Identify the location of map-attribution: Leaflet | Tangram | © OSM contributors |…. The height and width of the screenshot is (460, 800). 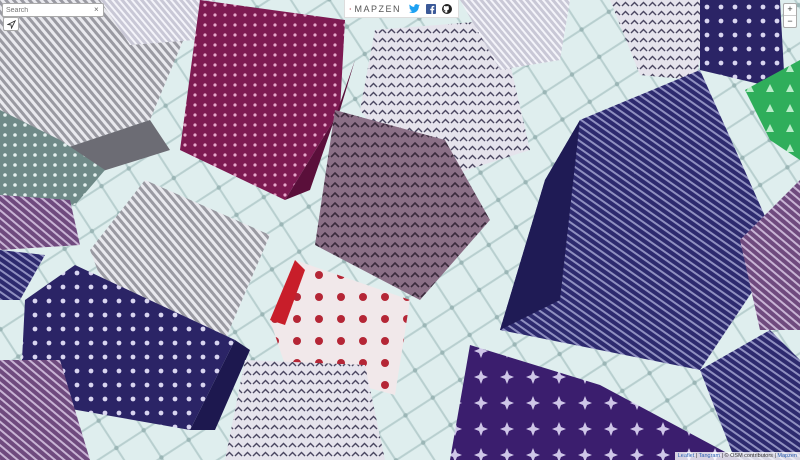
(737, 456).